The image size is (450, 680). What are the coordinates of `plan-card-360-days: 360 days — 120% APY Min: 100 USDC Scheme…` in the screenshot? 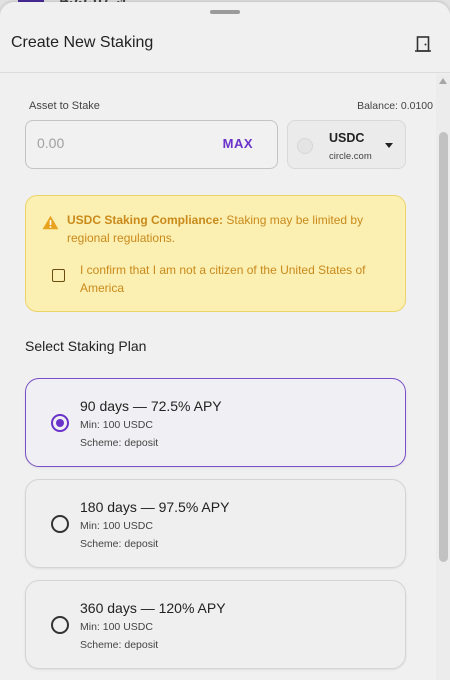 It's located at (215, 624).